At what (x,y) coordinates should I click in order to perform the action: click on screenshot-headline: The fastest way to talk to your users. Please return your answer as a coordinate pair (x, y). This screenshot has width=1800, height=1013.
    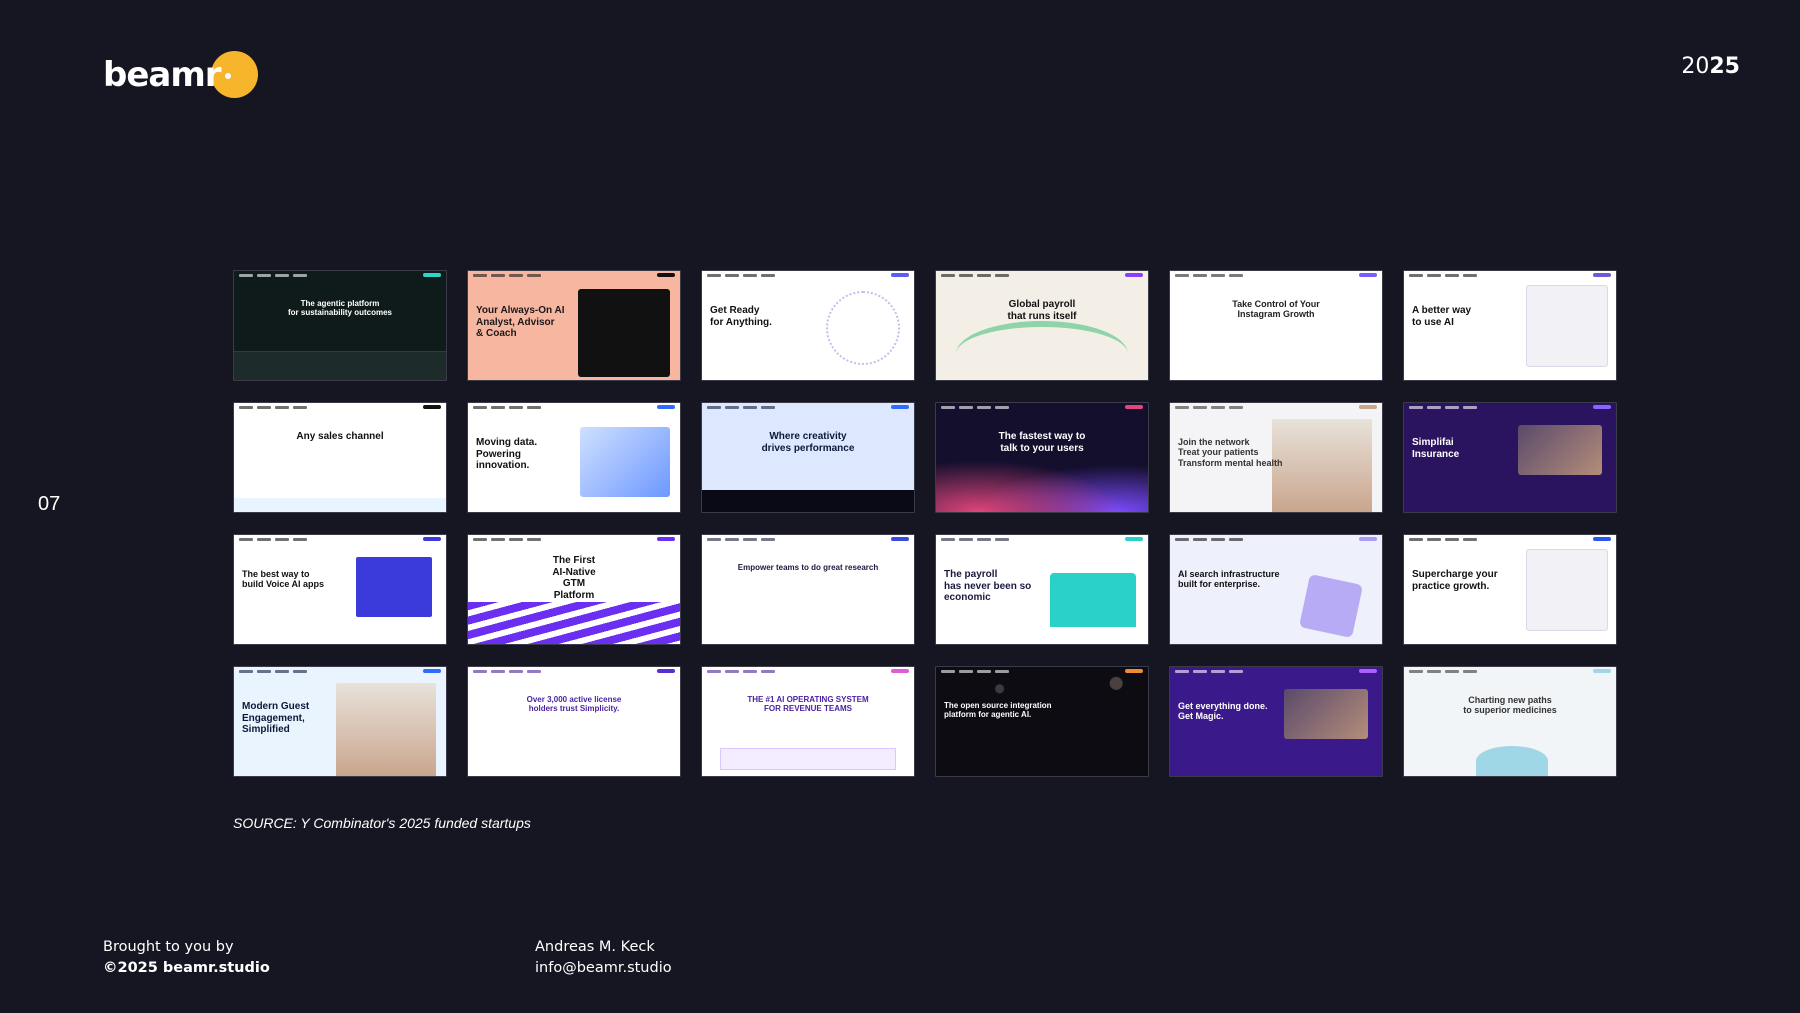
    Looking at the image, I should click on (1042, 442).